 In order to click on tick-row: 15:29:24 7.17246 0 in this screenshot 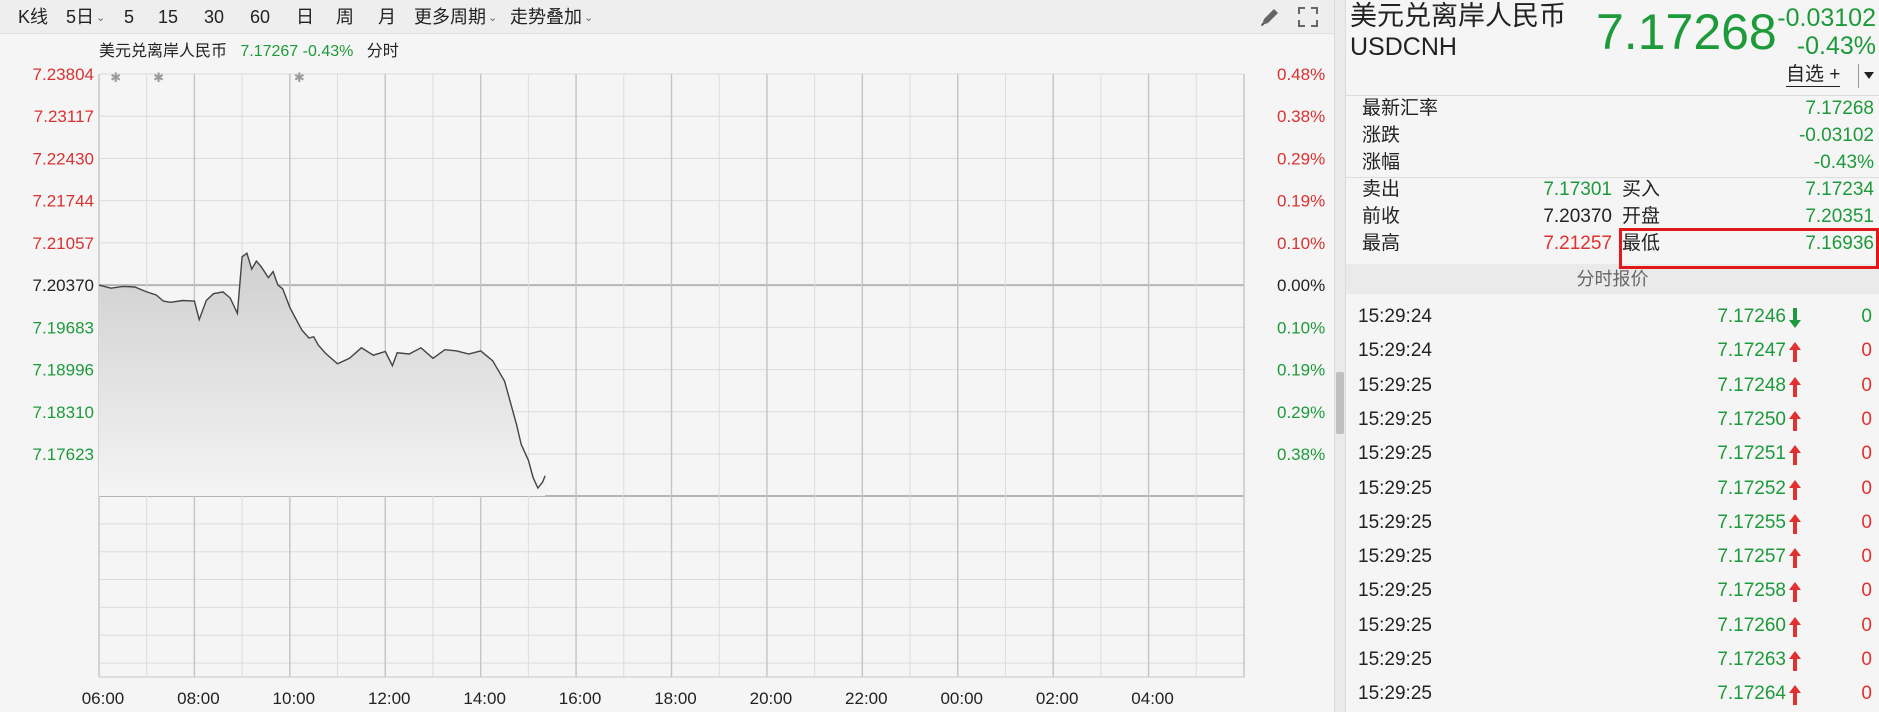, I will do `click(1612, 317)`.